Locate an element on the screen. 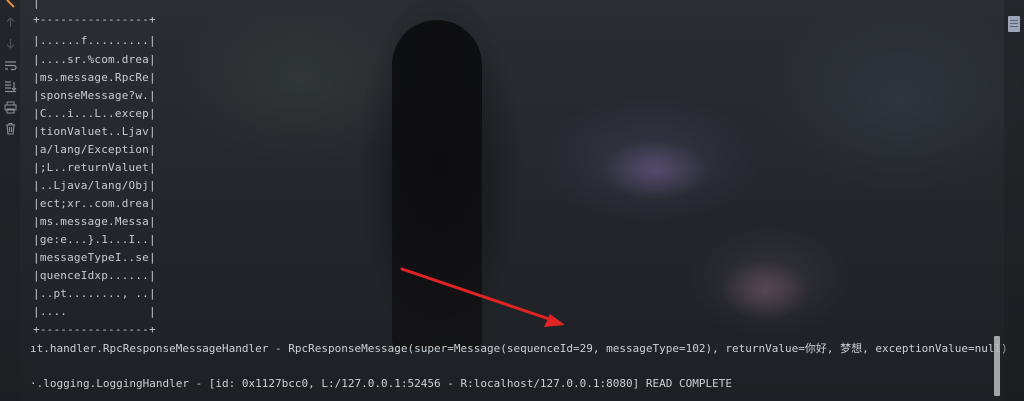 This screenshot has height=401, width=1024. vertical-scrollbar is located at coordinates (997, 366).